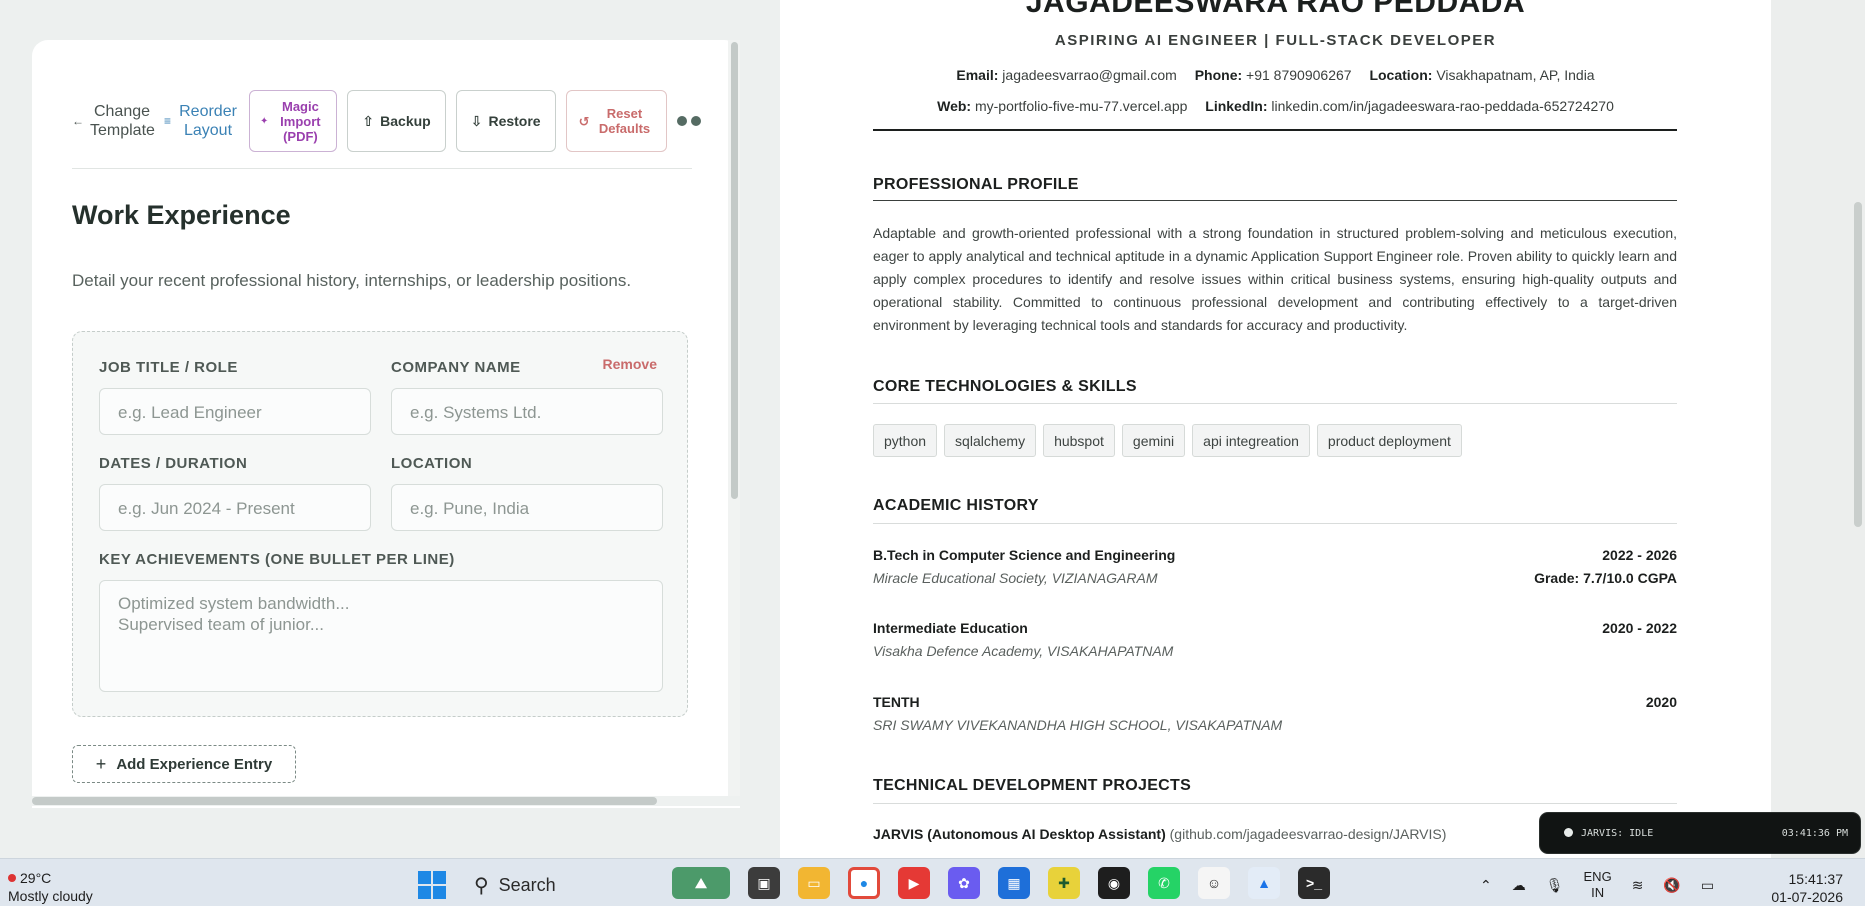 The image size is (1865, 906). Describe the element at coordinates (1671, 885) in the screenshot. I see `volume-muted-icon: 🔇` at that location.